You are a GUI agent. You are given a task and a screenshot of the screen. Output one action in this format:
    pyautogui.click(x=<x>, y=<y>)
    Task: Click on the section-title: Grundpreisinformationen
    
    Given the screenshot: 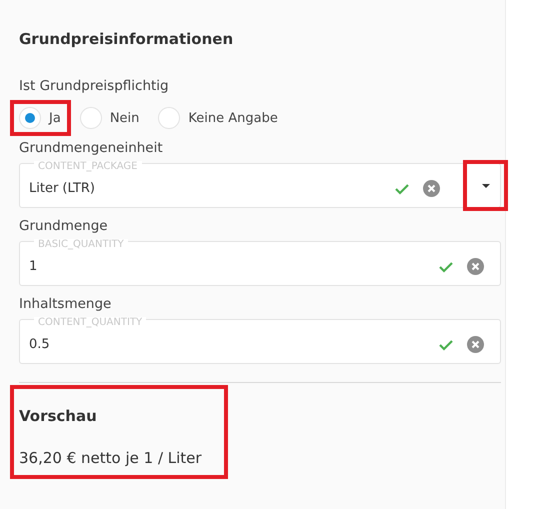 What is the action you would take?
    pyautogui.click(x=126, y=39)
    